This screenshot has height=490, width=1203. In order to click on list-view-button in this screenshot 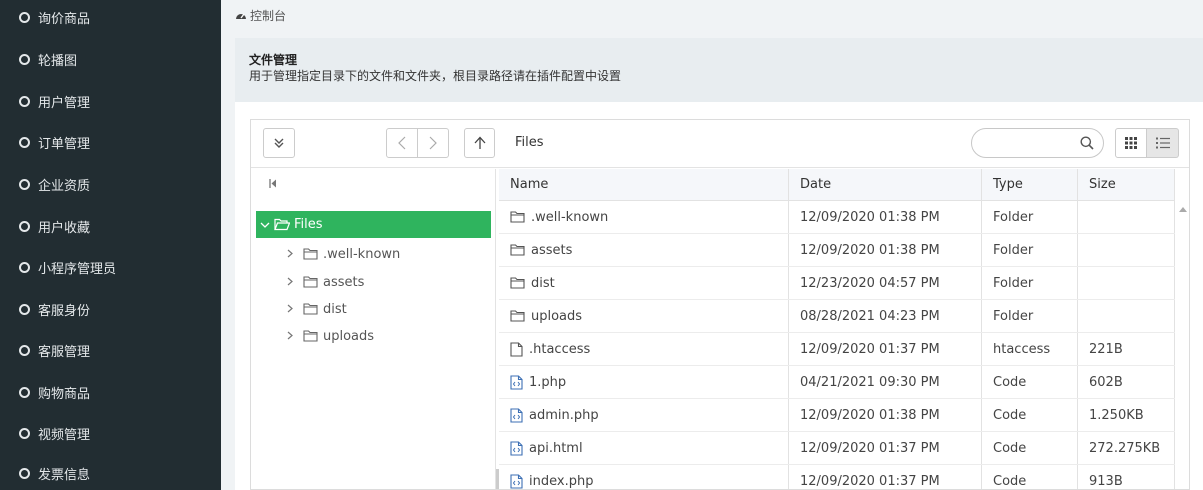, I will do `click(1163, 143)`.